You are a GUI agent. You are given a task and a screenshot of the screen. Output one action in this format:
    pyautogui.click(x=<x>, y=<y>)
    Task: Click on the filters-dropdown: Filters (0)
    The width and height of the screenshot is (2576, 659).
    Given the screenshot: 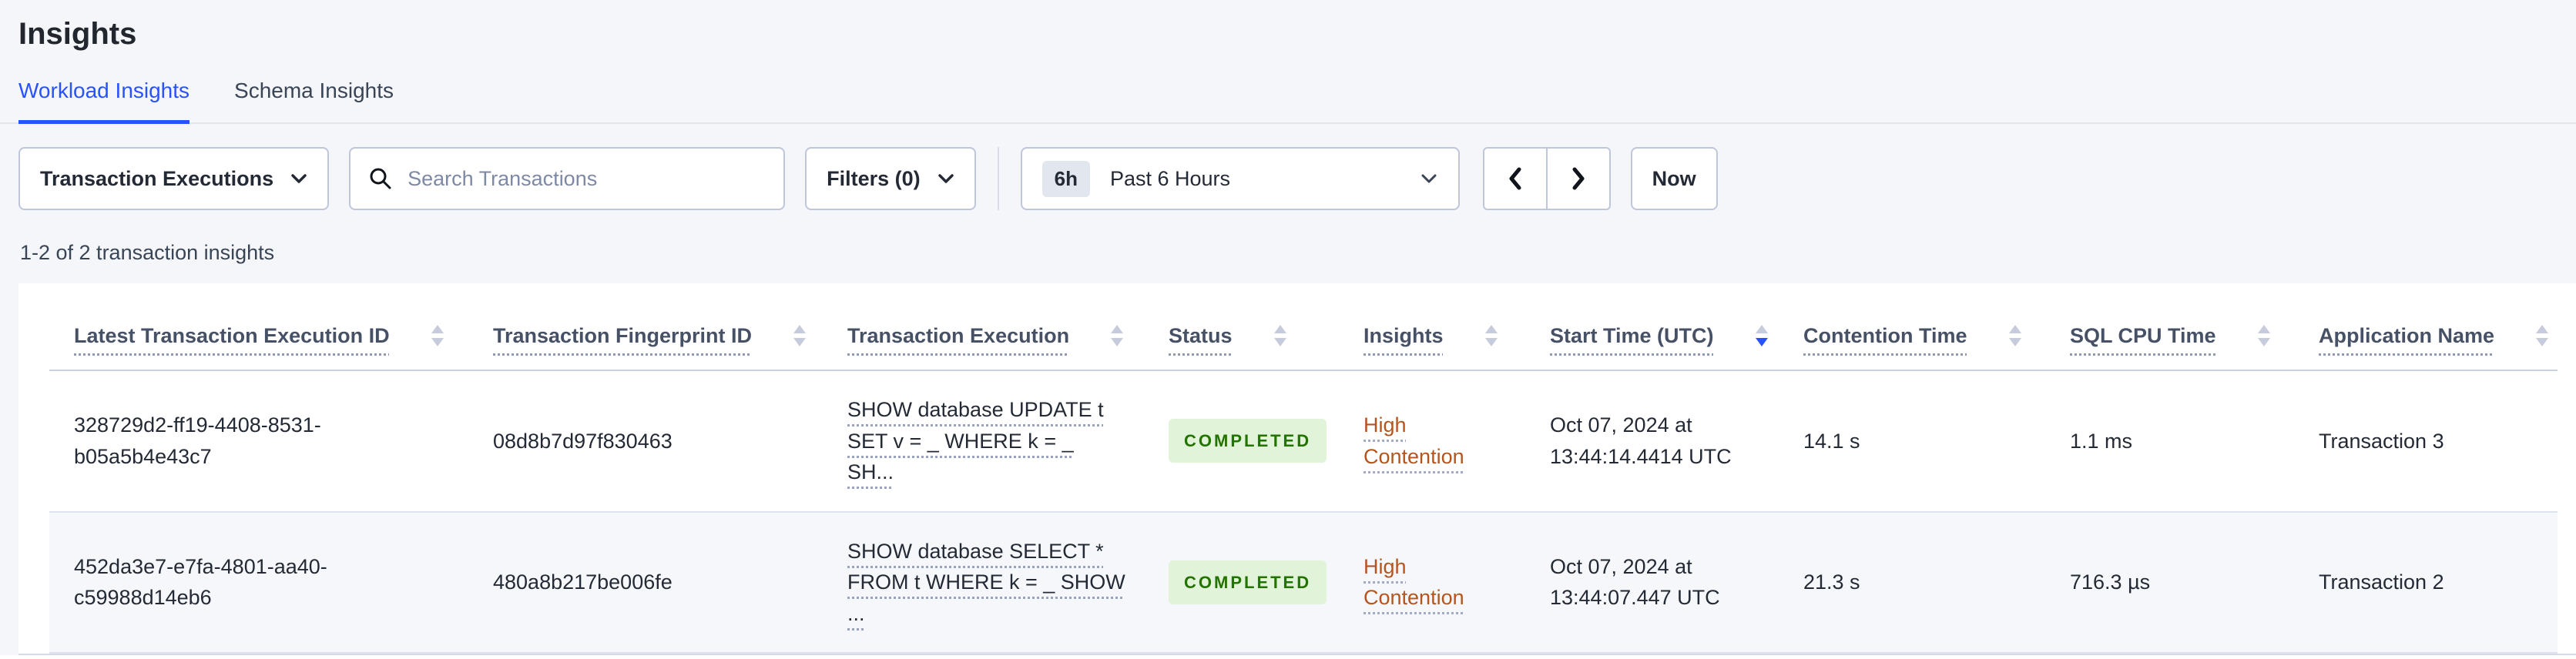 What is the action you would take?
    pyautogui.click(x=890, y=178)
    